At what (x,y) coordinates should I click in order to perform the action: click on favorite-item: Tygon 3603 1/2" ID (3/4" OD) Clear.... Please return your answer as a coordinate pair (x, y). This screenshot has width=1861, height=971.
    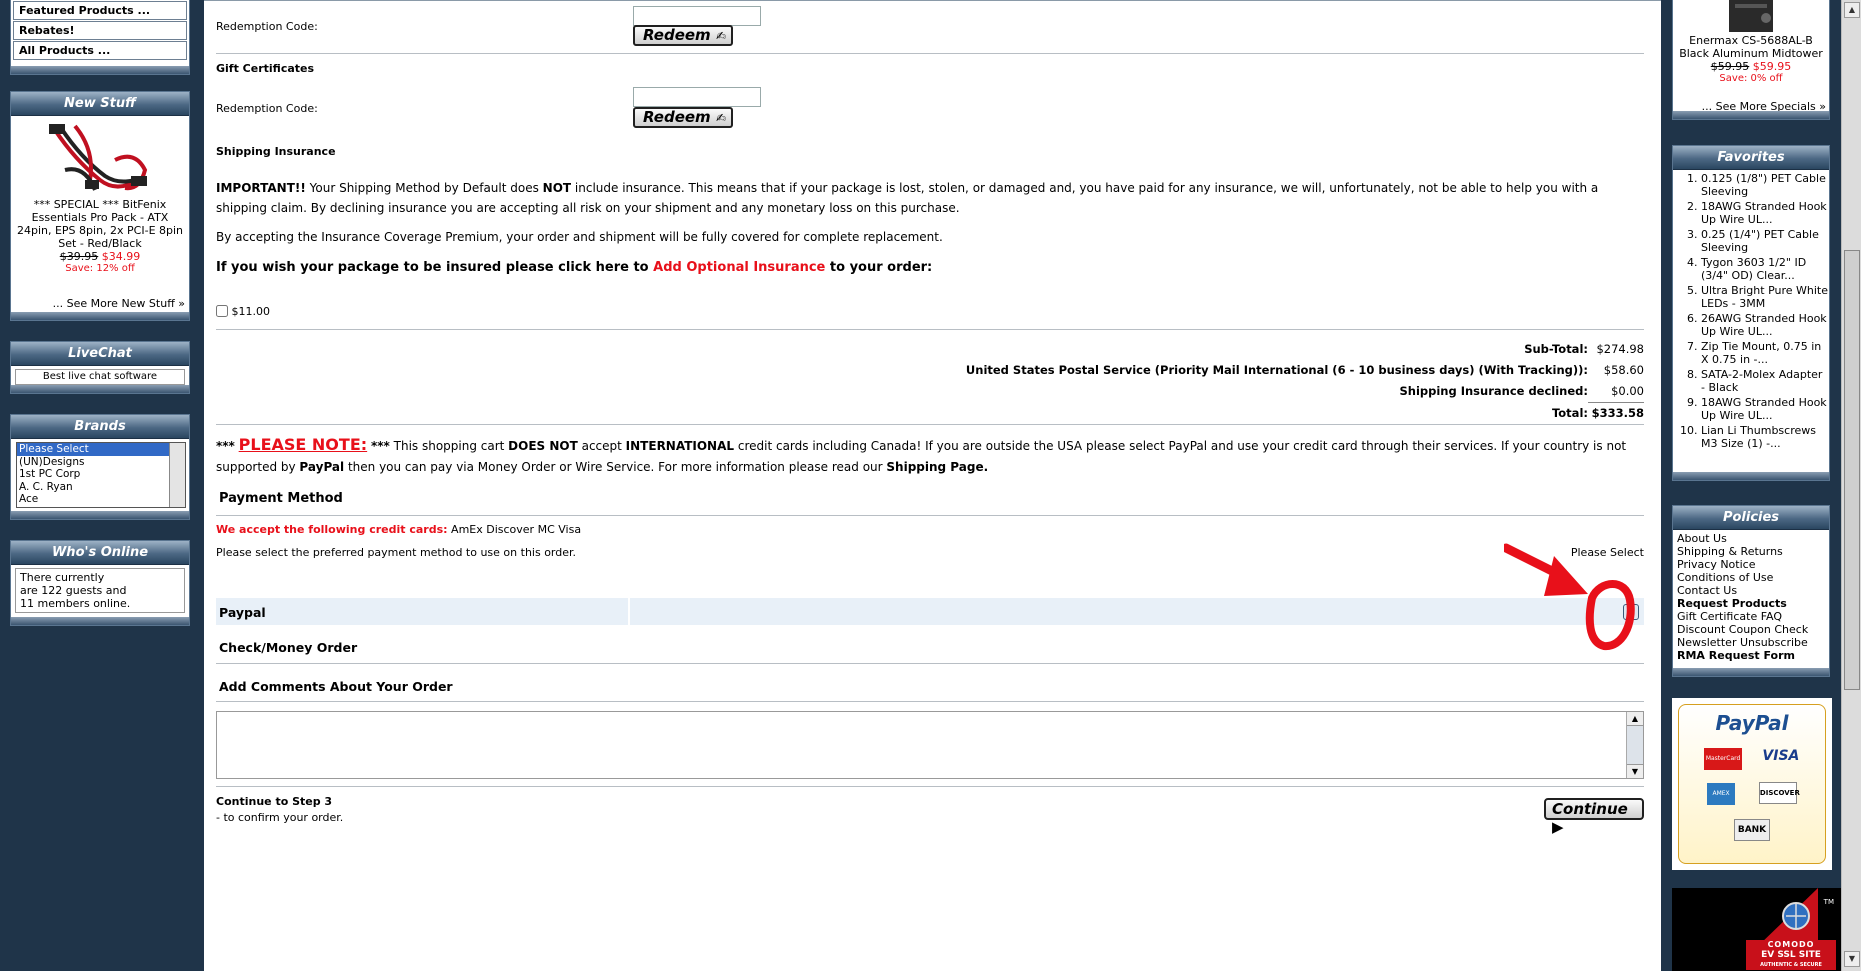
    Looking at the image, I should click on (1765, 269).